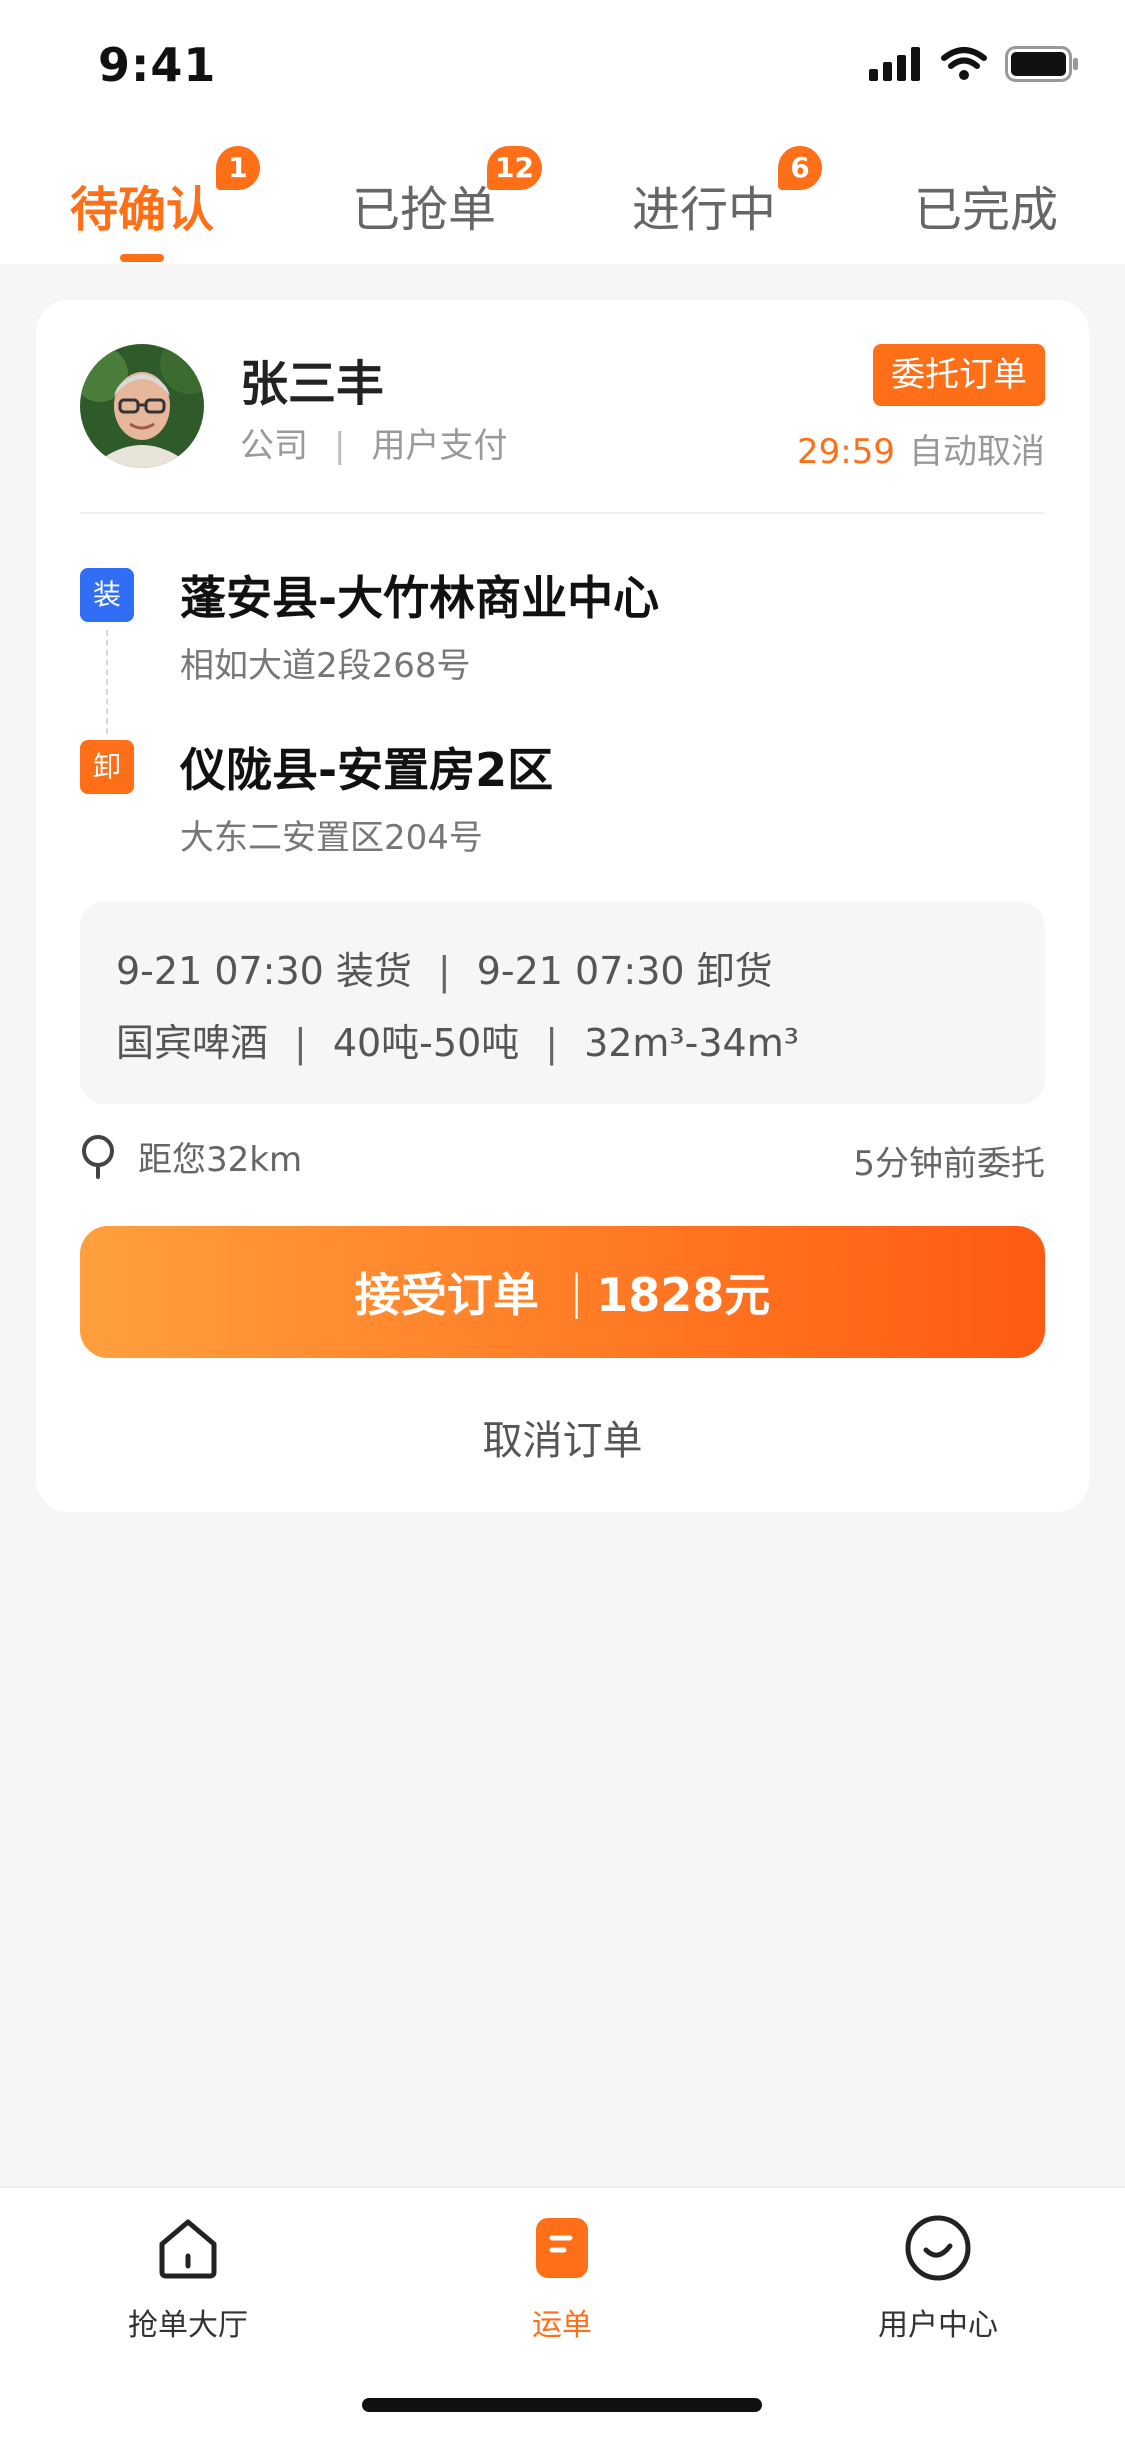 The height and width of the screenshot is (2438, 1125). I want to click on waybill-icon, so click(562, 2248).